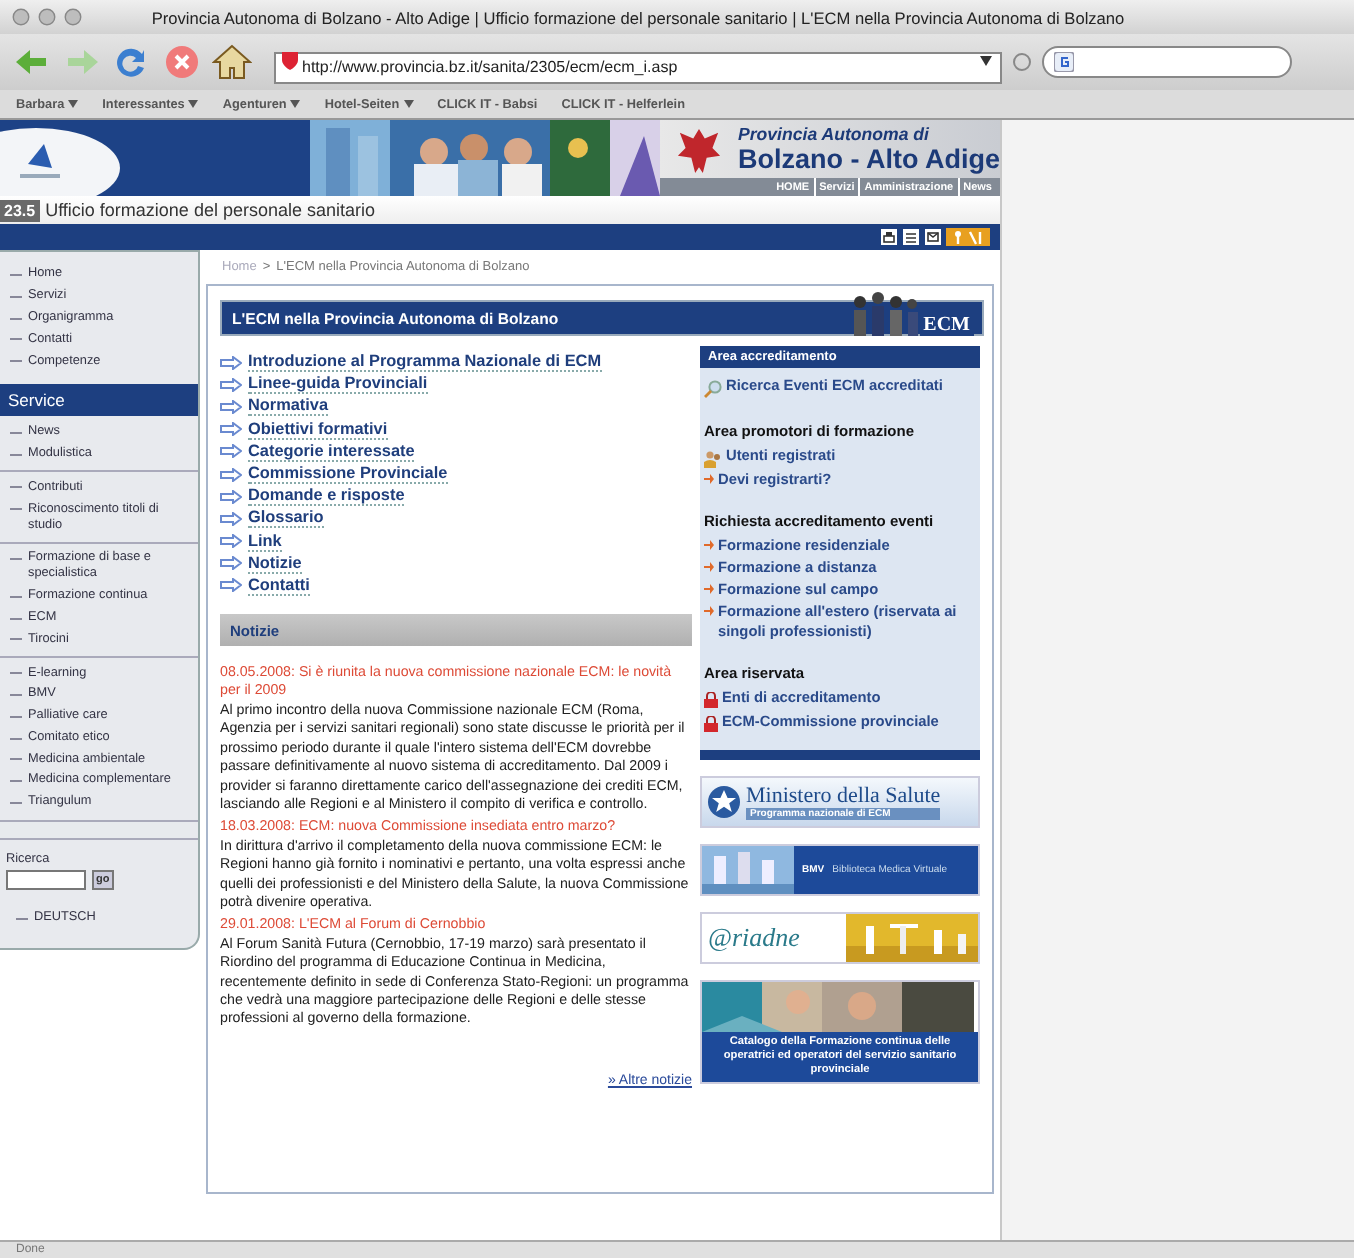 Image resolution: width=1354 pixels, height=1258 pixels. What do you see at coordinates (334, 475) in the screenshot?
I see `nav-link: Commissione Provinciale` at bounding box center [334, 475].